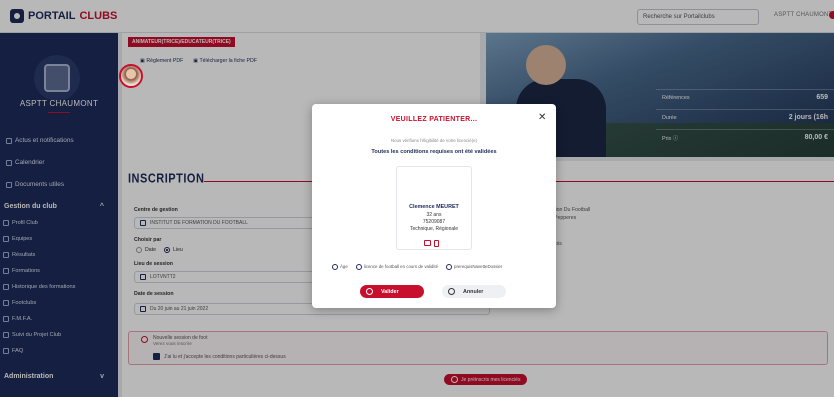 Image resolution: width=834 pixels, height=397 pixels. What do you see at coordinates (431, 243) in the screenshot?
I see `licencie-contact-icons` at bounding box center [431, 243].